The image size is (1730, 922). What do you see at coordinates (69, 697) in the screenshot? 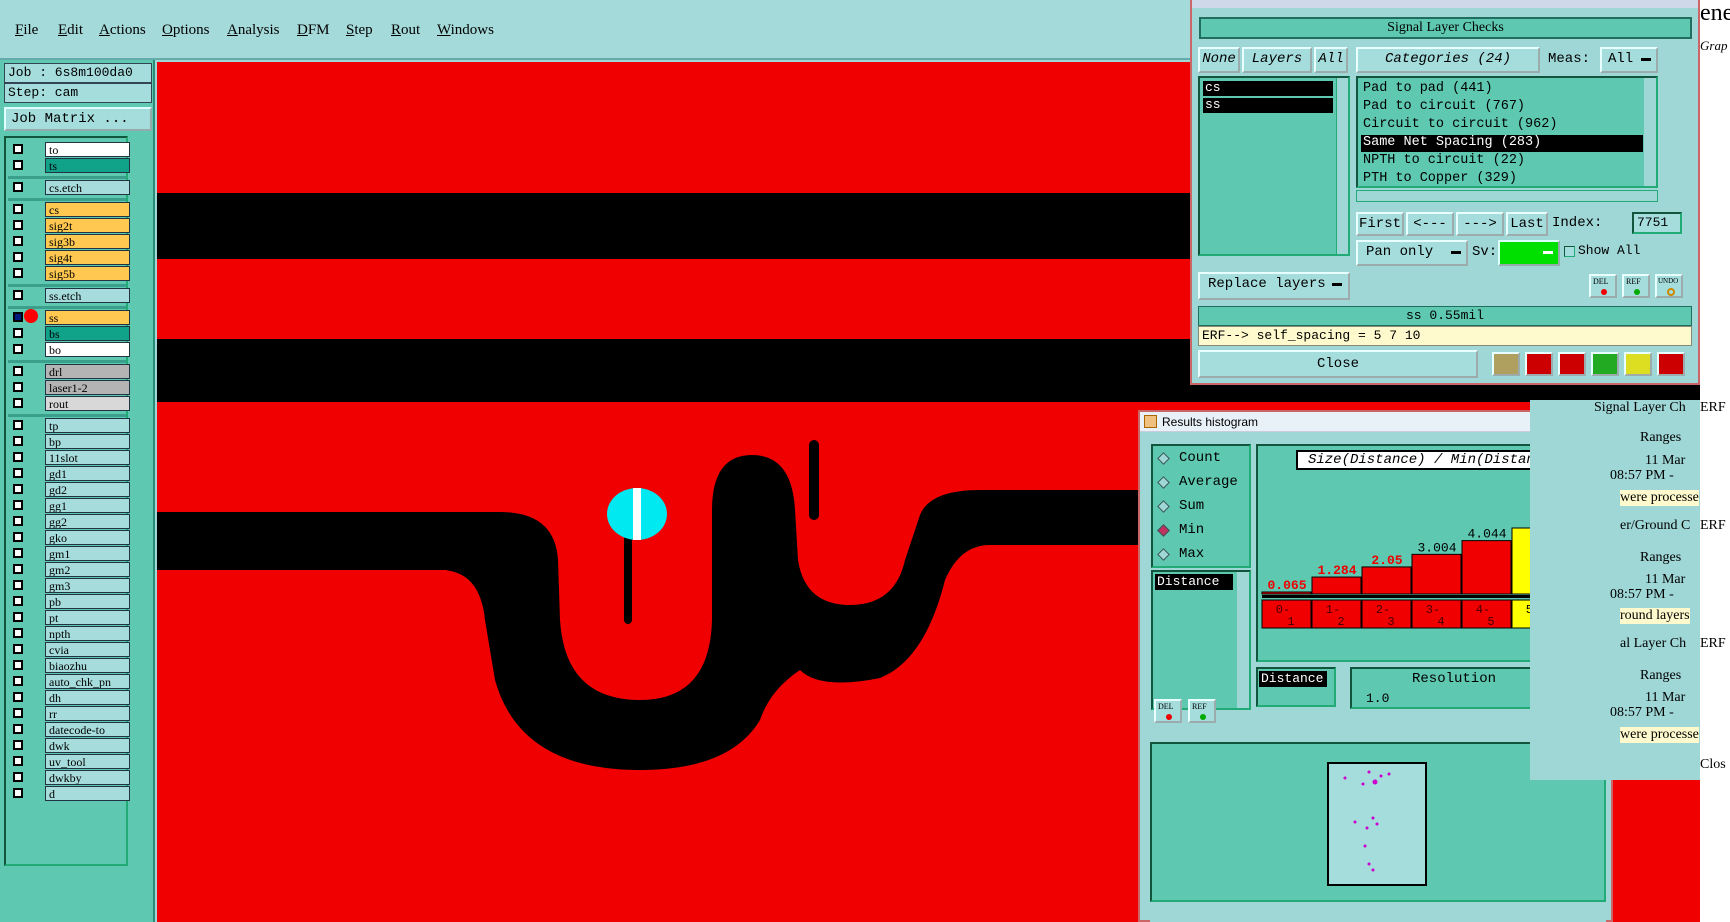
I see `layer-row: dh` at bounding box center [69, 697].